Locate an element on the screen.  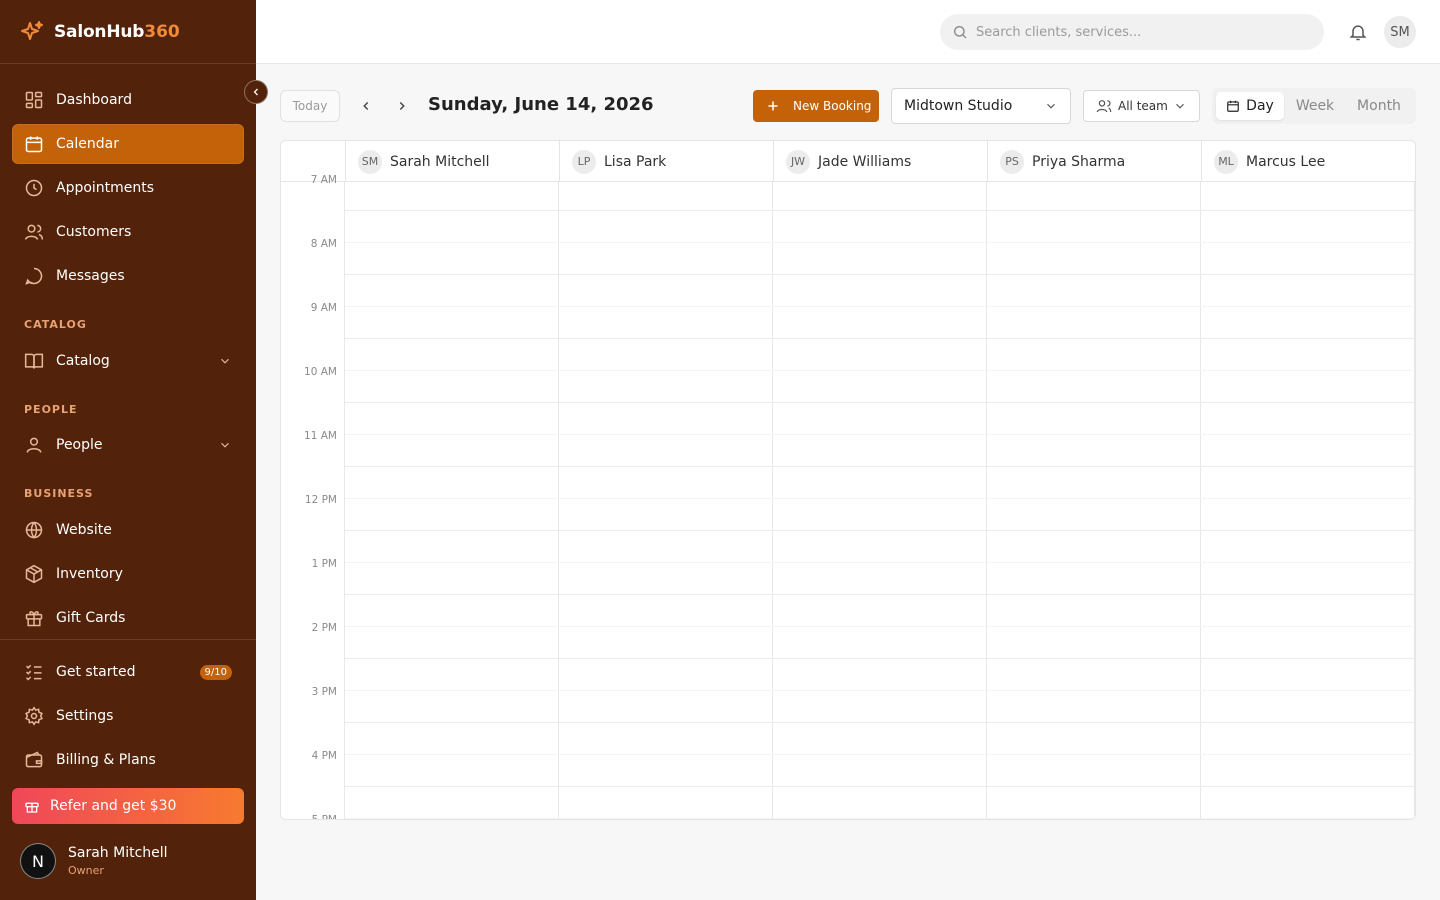
section-label-people: PEOPLE is located at coordinates (51, 409).